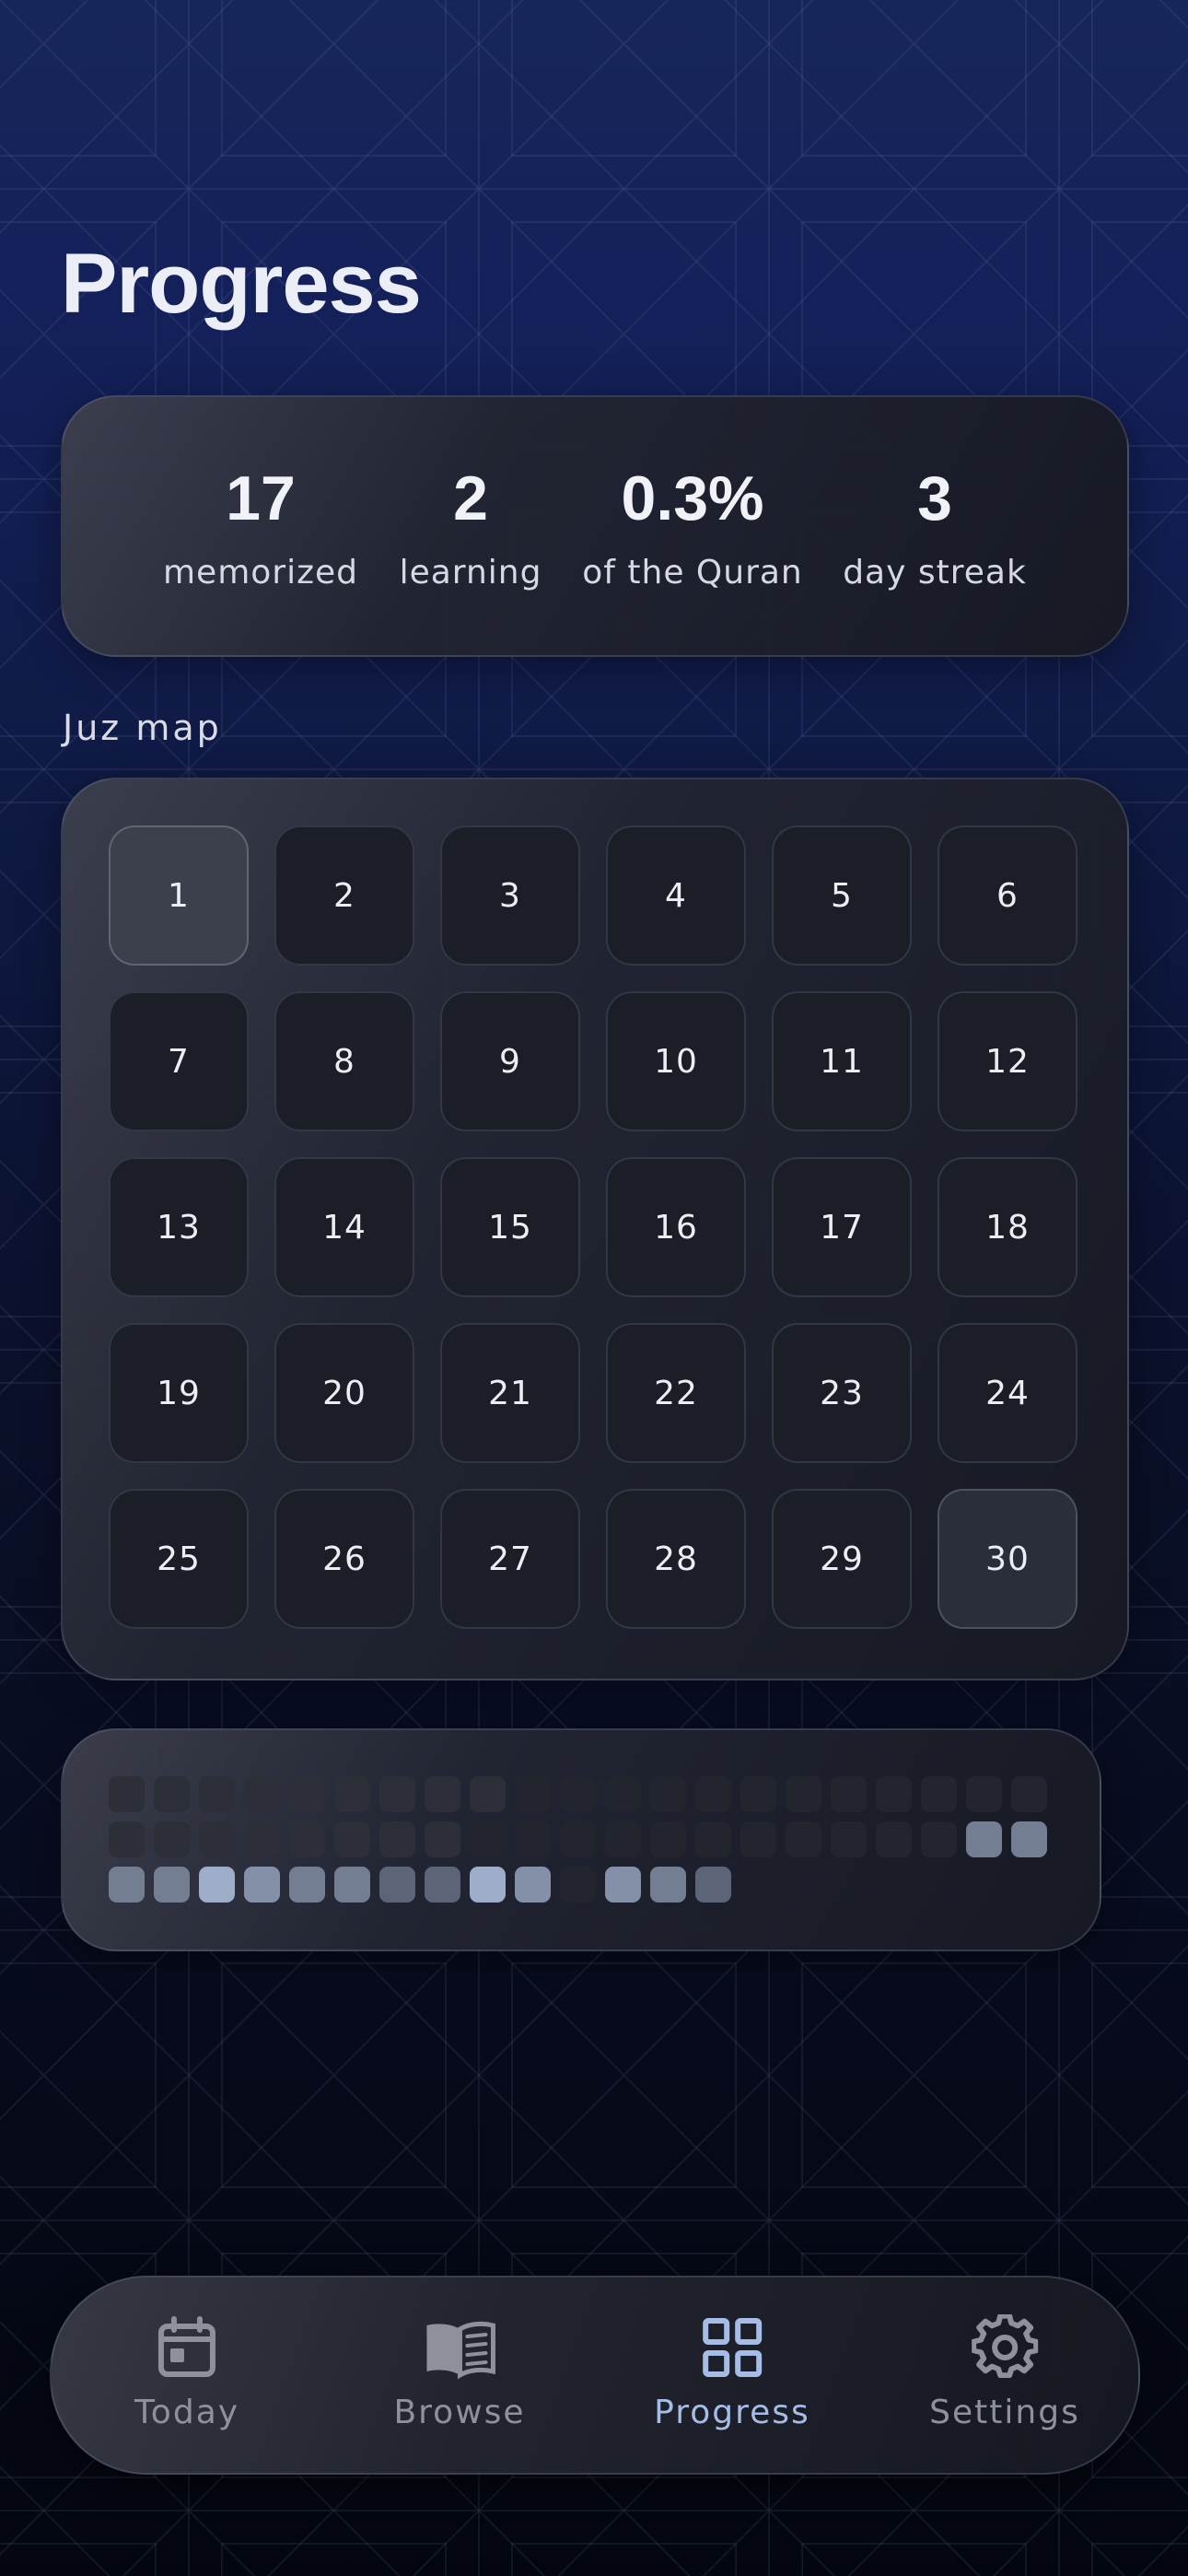  What do you see at coordinates (676, 1227) in the screenshot?
I see `juz-tile: 16` at bounding box center [676, 1227].